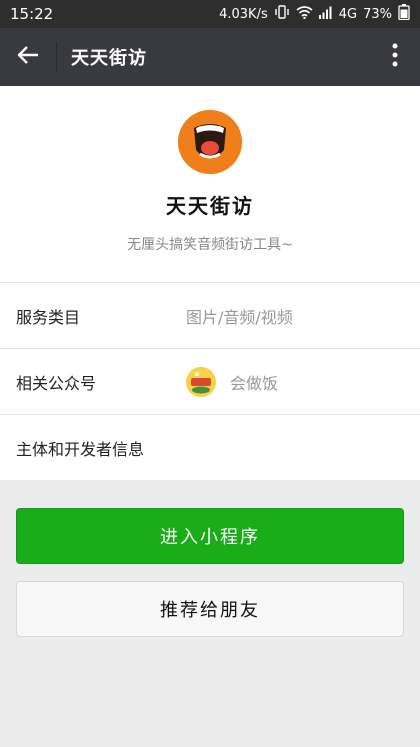  Describe the element at coordinates (80, 449) in the screenshot. I see `developer-info-label: 主体和开发者信息` at that location.